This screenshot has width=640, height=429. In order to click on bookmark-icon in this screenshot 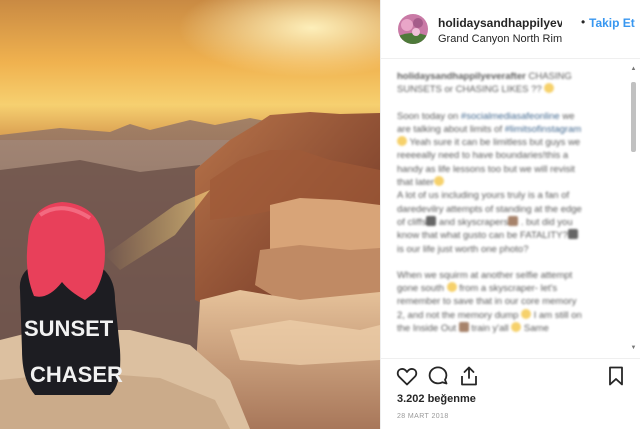, I will do `click(616, 376)`.